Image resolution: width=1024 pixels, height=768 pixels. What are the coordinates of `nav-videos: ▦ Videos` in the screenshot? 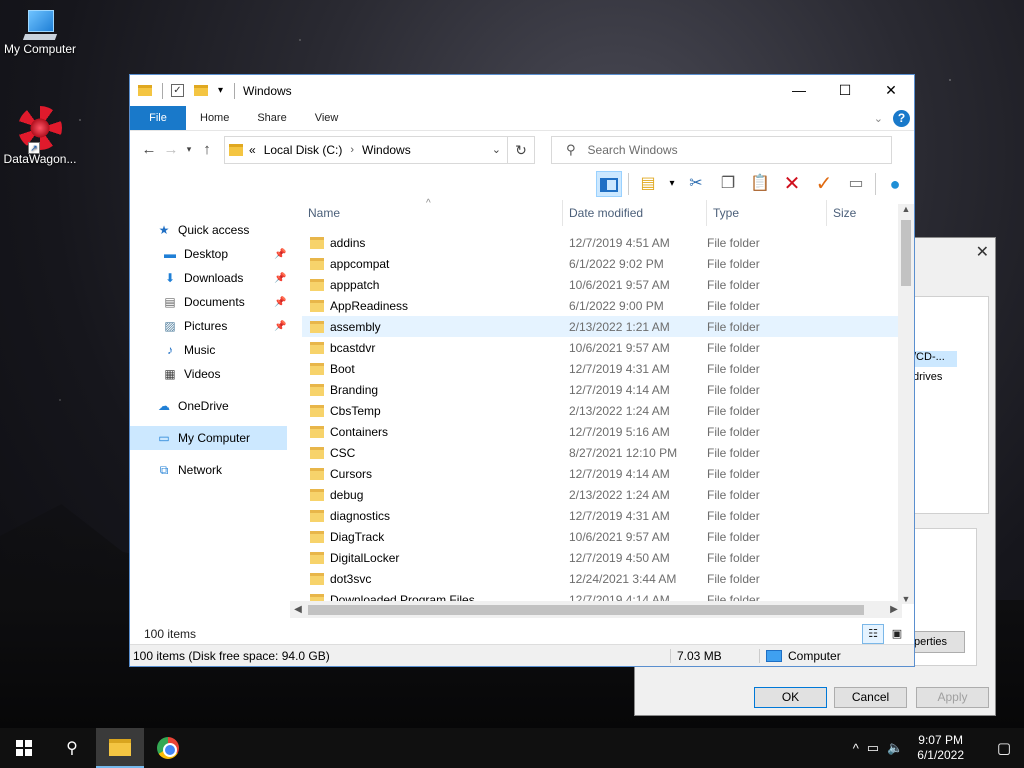 It's located at (213, 374).